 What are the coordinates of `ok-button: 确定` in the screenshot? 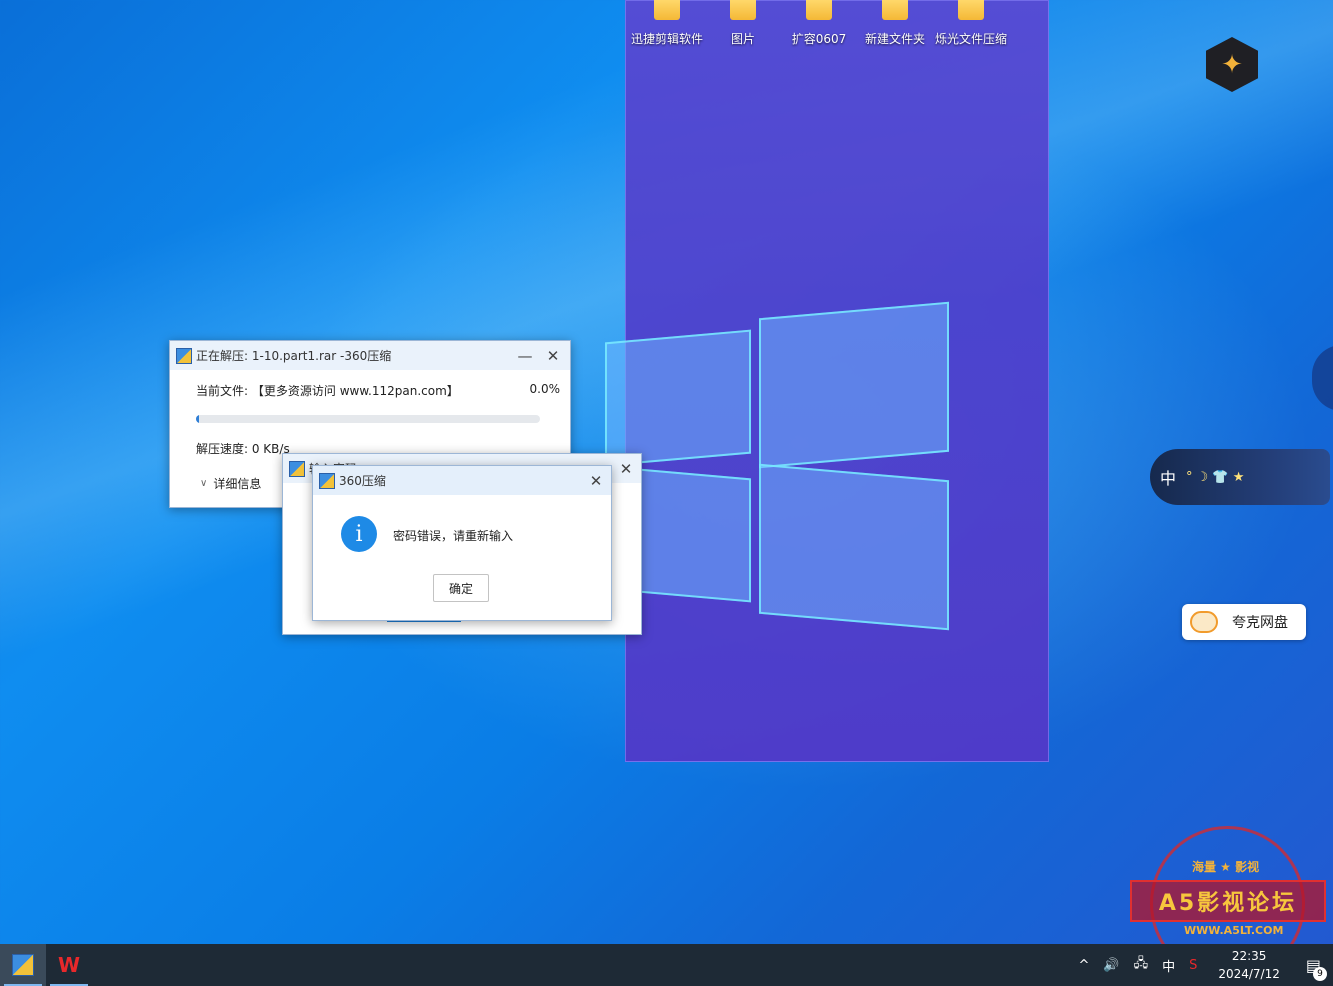 It's located at (461, 588).